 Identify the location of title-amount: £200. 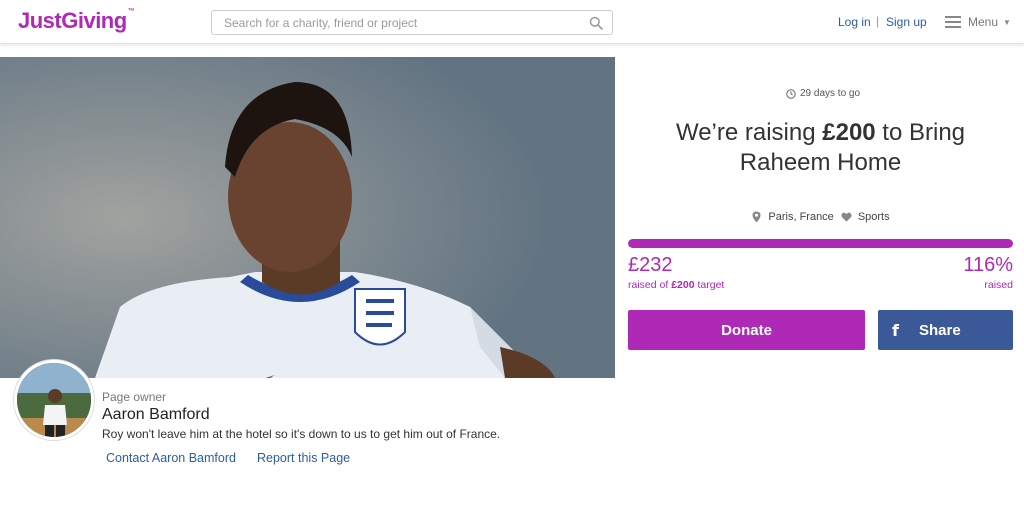
(849, 132).